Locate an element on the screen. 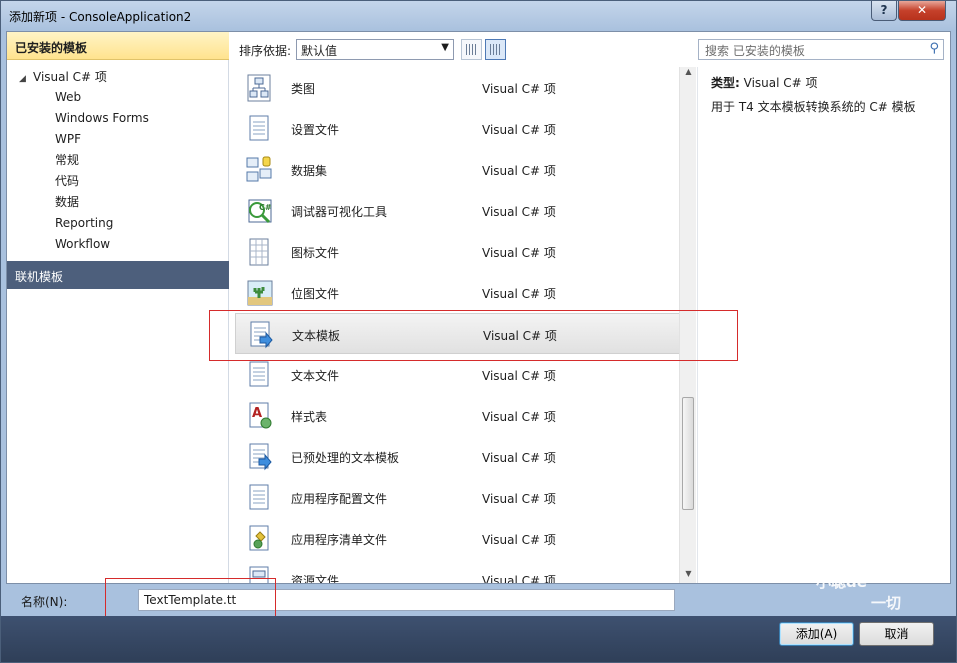 The height and width of the screenshot is (663, 957). medium-icons-view-button is located at coordinates (471, 49).